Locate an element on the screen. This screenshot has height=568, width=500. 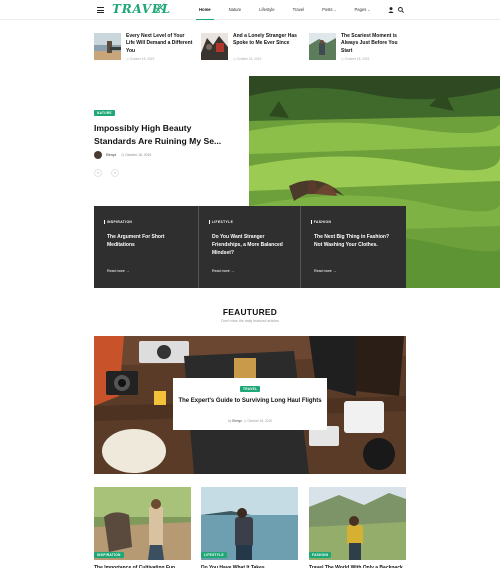
post-title: The Importance of Cultivating Fun is located at coordinates (142, 565).